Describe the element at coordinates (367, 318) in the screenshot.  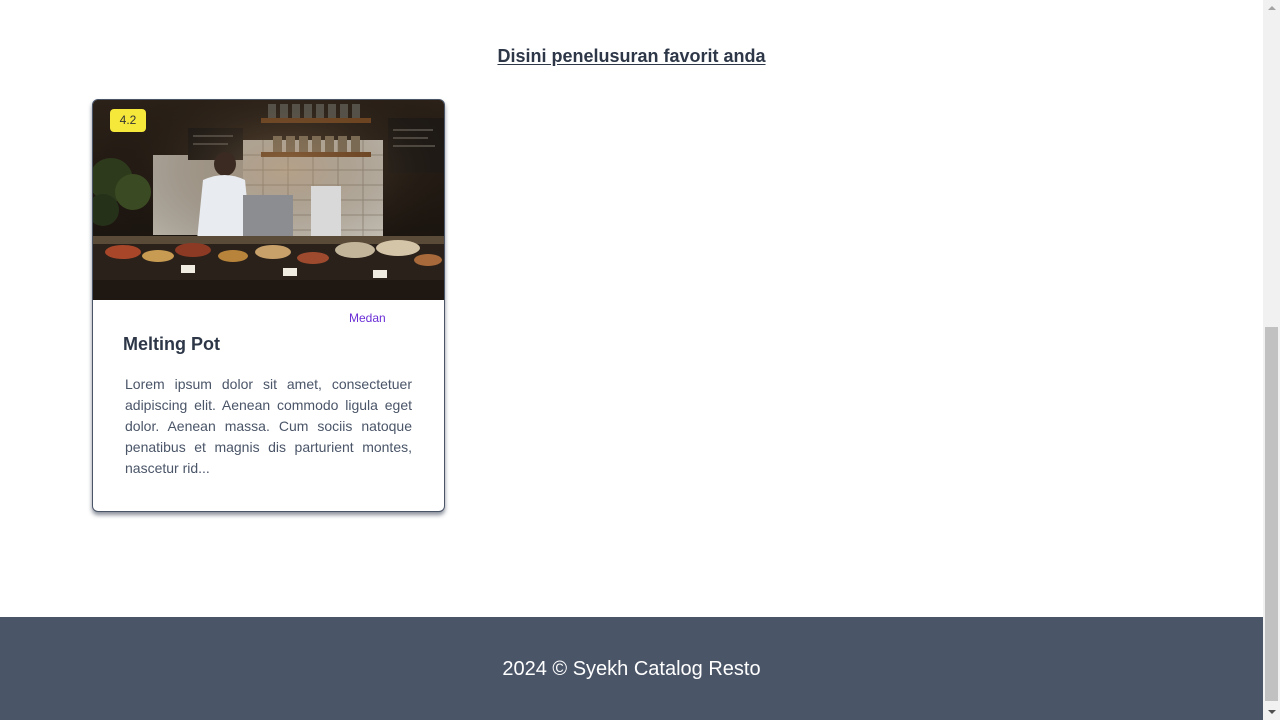
I see `restaurant-city: Medan` at that location.